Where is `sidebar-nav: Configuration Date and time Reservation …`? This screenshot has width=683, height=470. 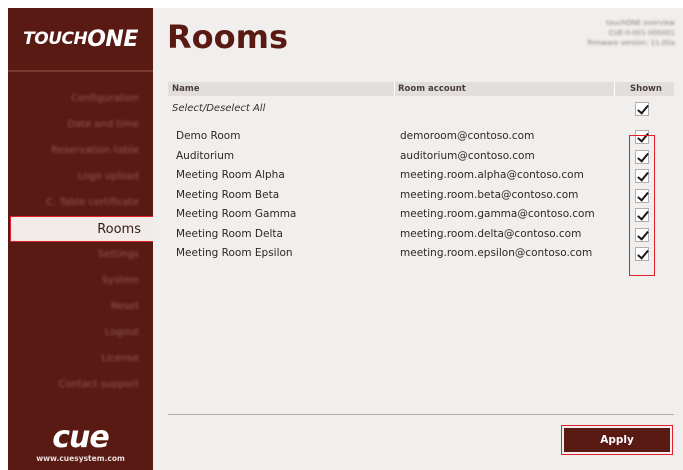
sidebar-nav: Configuration Date and time Reservation … is located at coordinates (83, 242).